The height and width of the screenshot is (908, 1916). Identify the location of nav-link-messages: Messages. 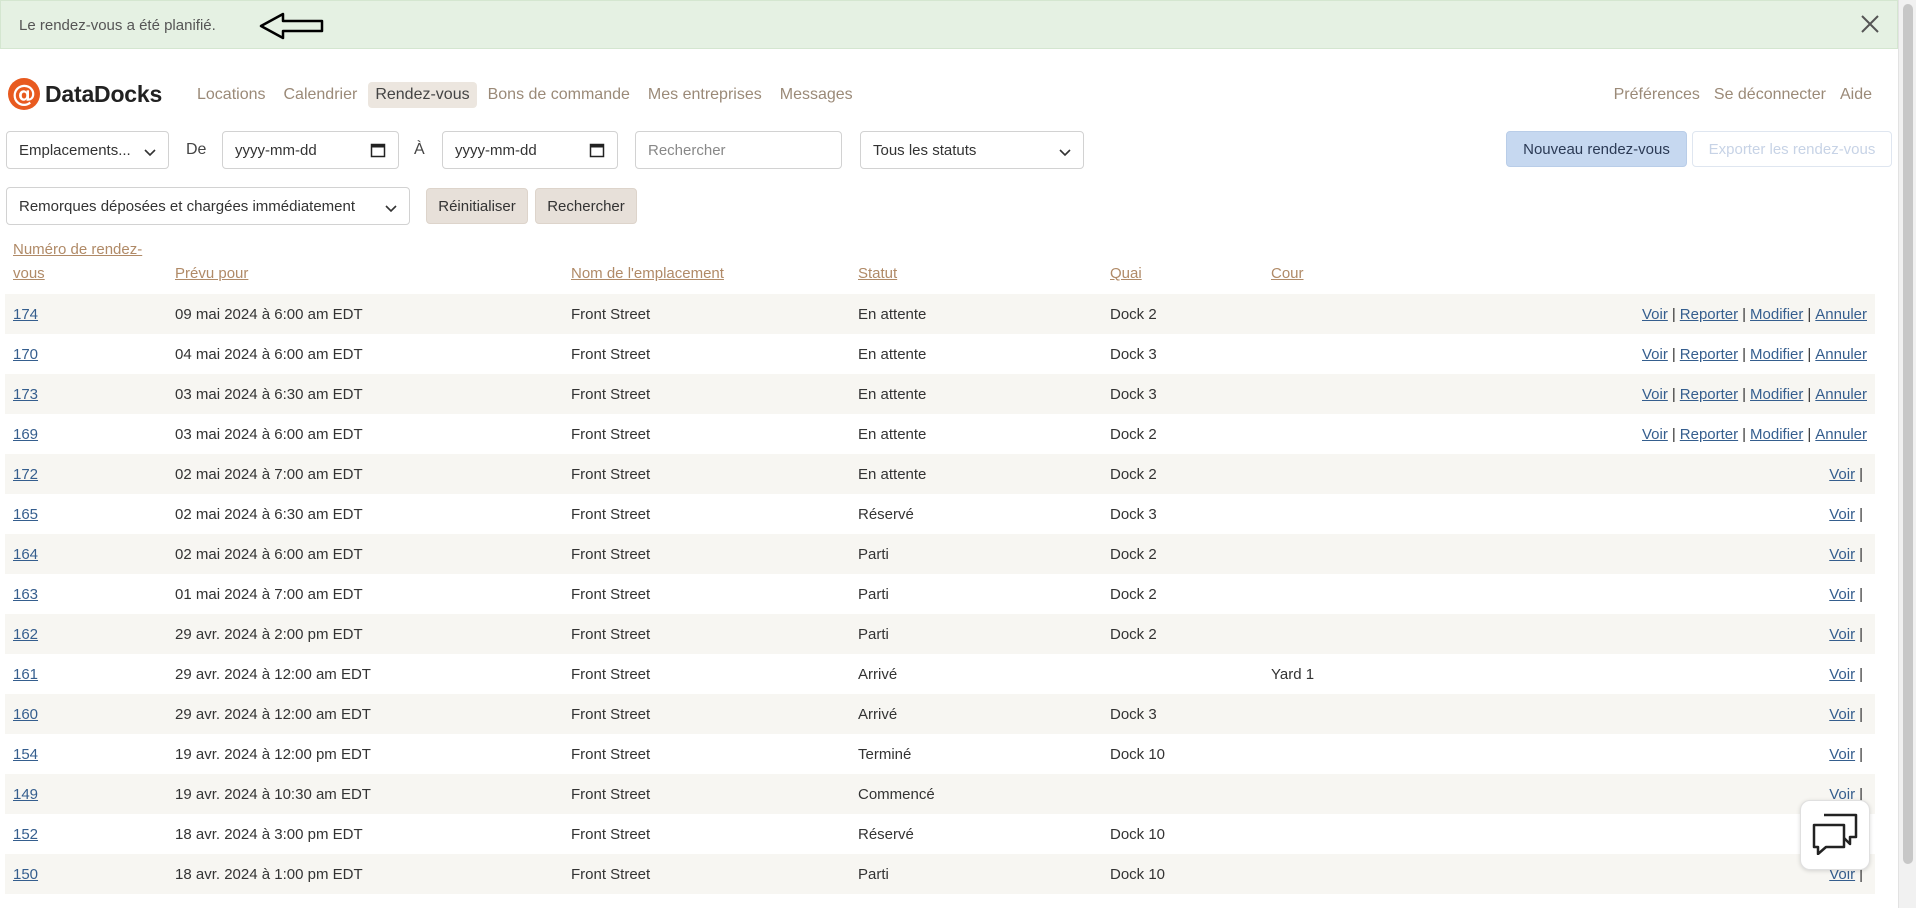
(816, 95).